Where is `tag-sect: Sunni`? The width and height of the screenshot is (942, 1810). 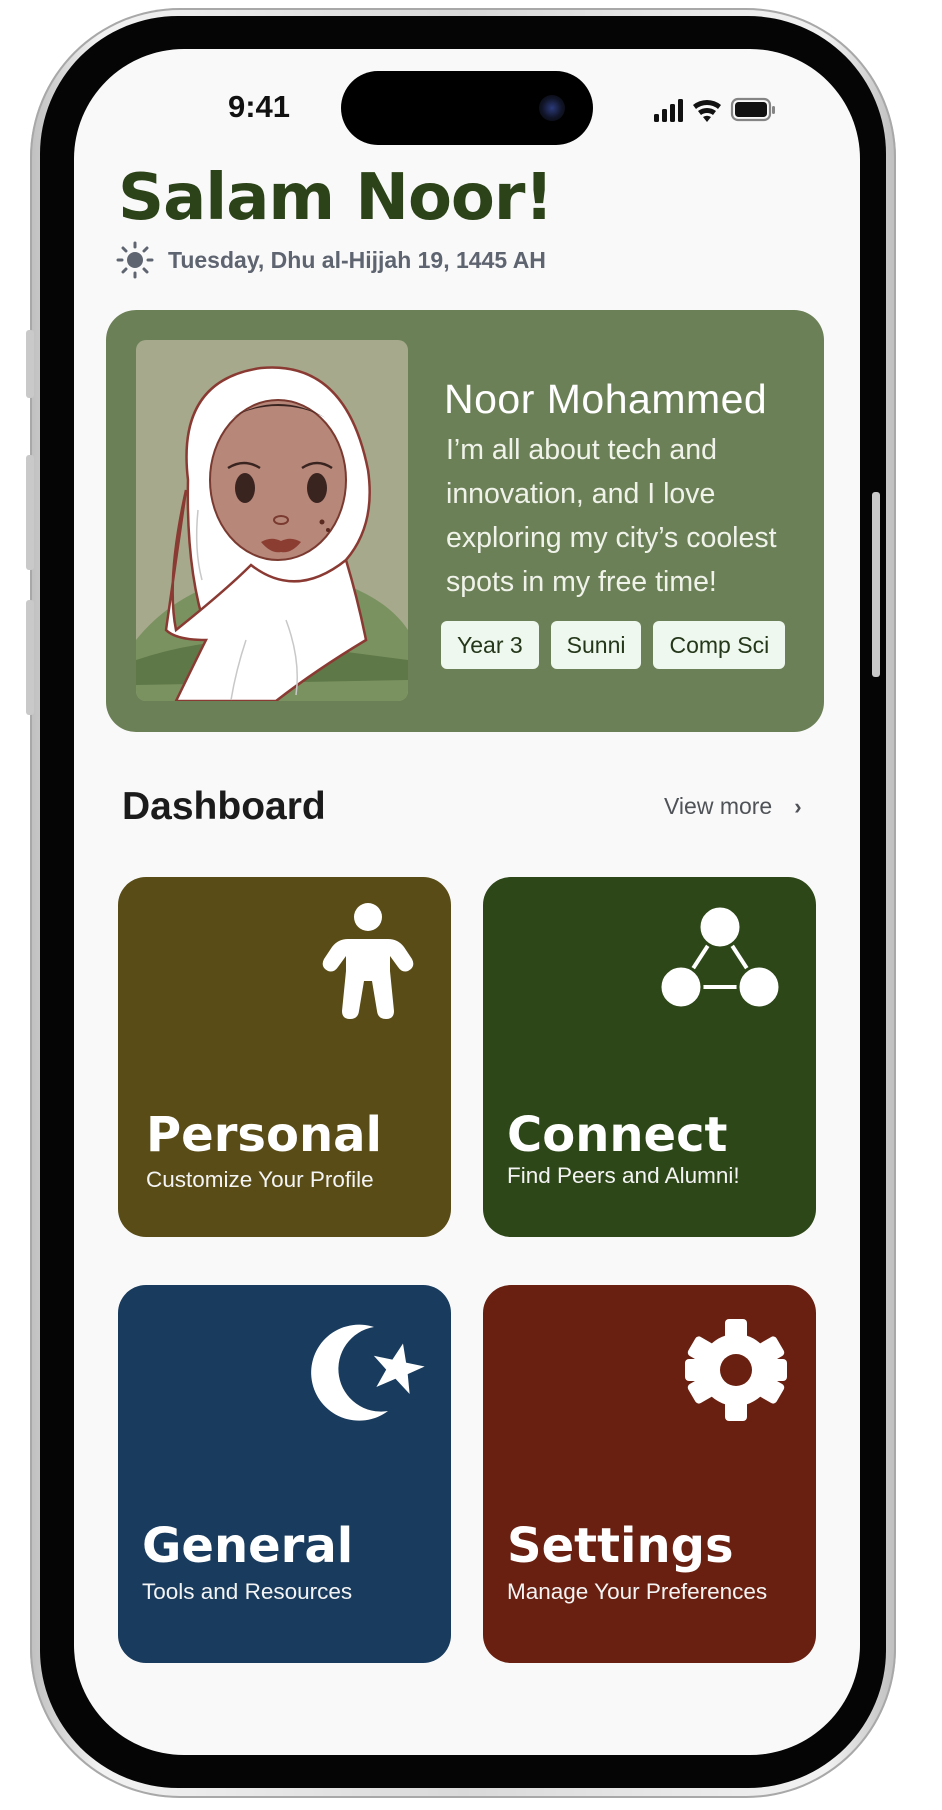
tag-sect: Sunni is located at coordinates (596, 645).